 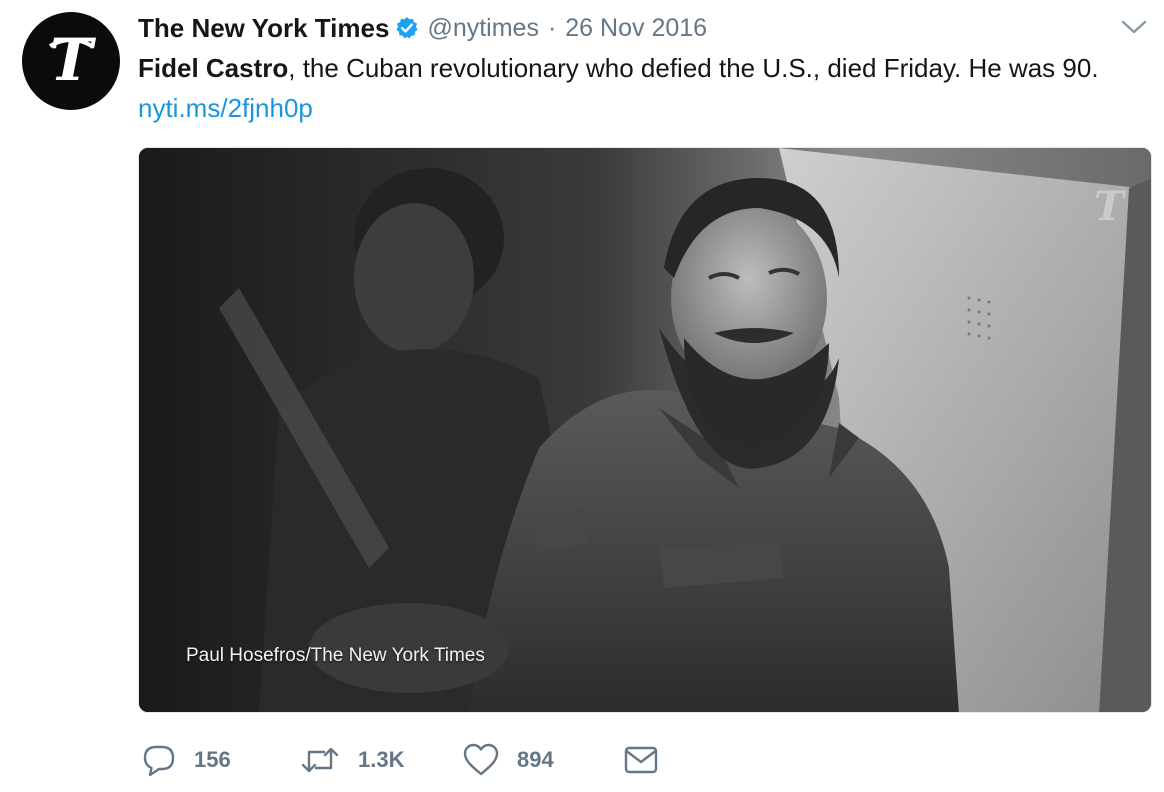 What do you see at coordinates (213, 68) in the screenshot?
I see `tweet-text-bold: Fidel Castro` at bounding box center [213, 68].